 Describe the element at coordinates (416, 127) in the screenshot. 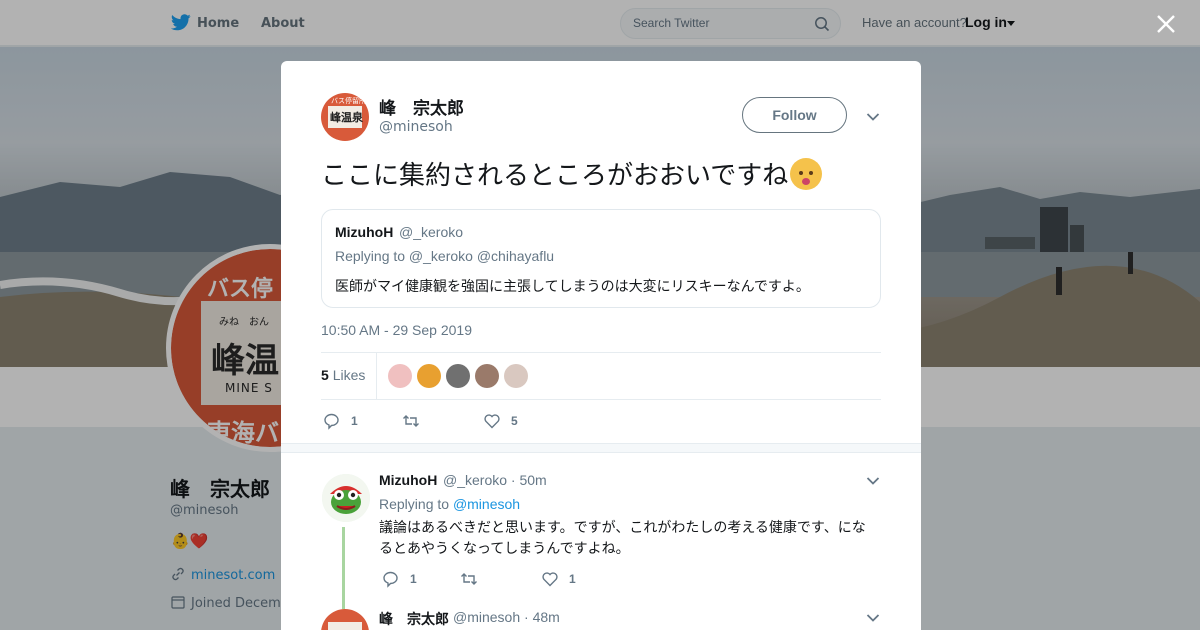

I see `author-handle: @minesoh` at that location.